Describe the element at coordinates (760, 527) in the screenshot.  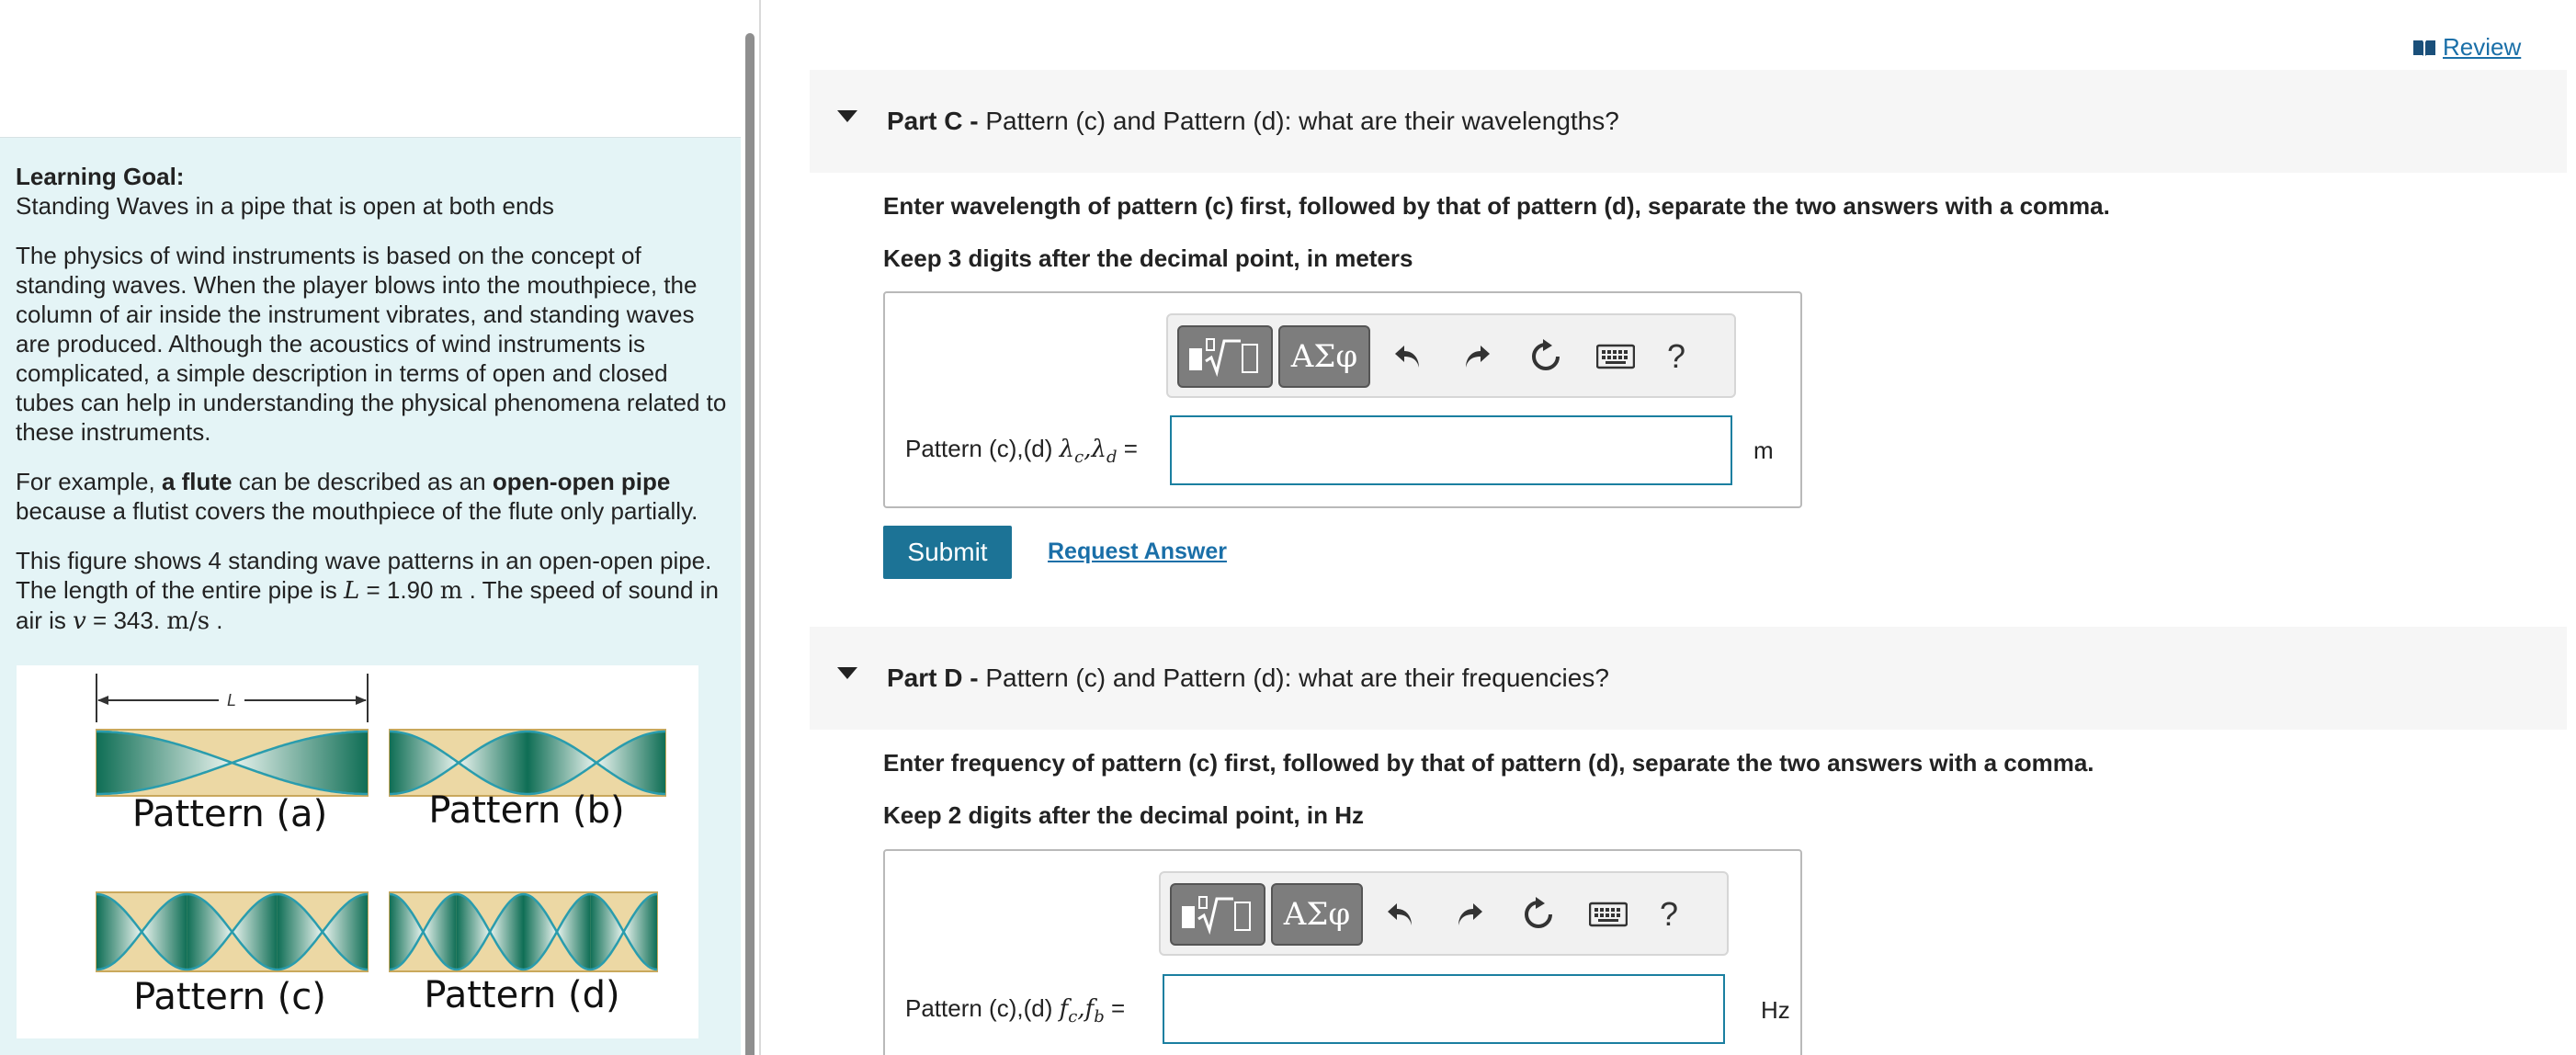
I see `pane-divider` at that location.